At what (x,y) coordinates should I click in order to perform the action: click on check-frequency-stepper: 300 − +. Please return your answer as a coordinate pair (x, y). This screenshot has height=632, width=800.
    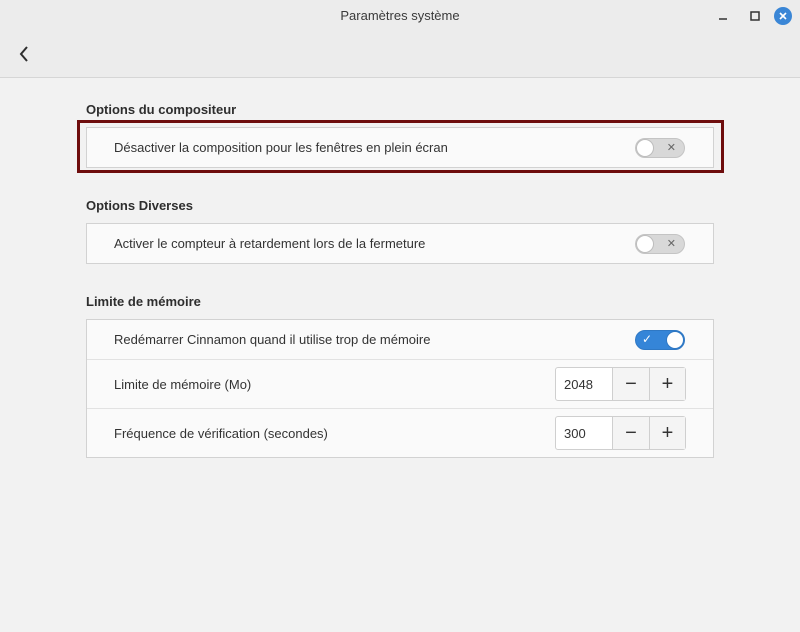
    Looking at the image, I should click on (620, 433).